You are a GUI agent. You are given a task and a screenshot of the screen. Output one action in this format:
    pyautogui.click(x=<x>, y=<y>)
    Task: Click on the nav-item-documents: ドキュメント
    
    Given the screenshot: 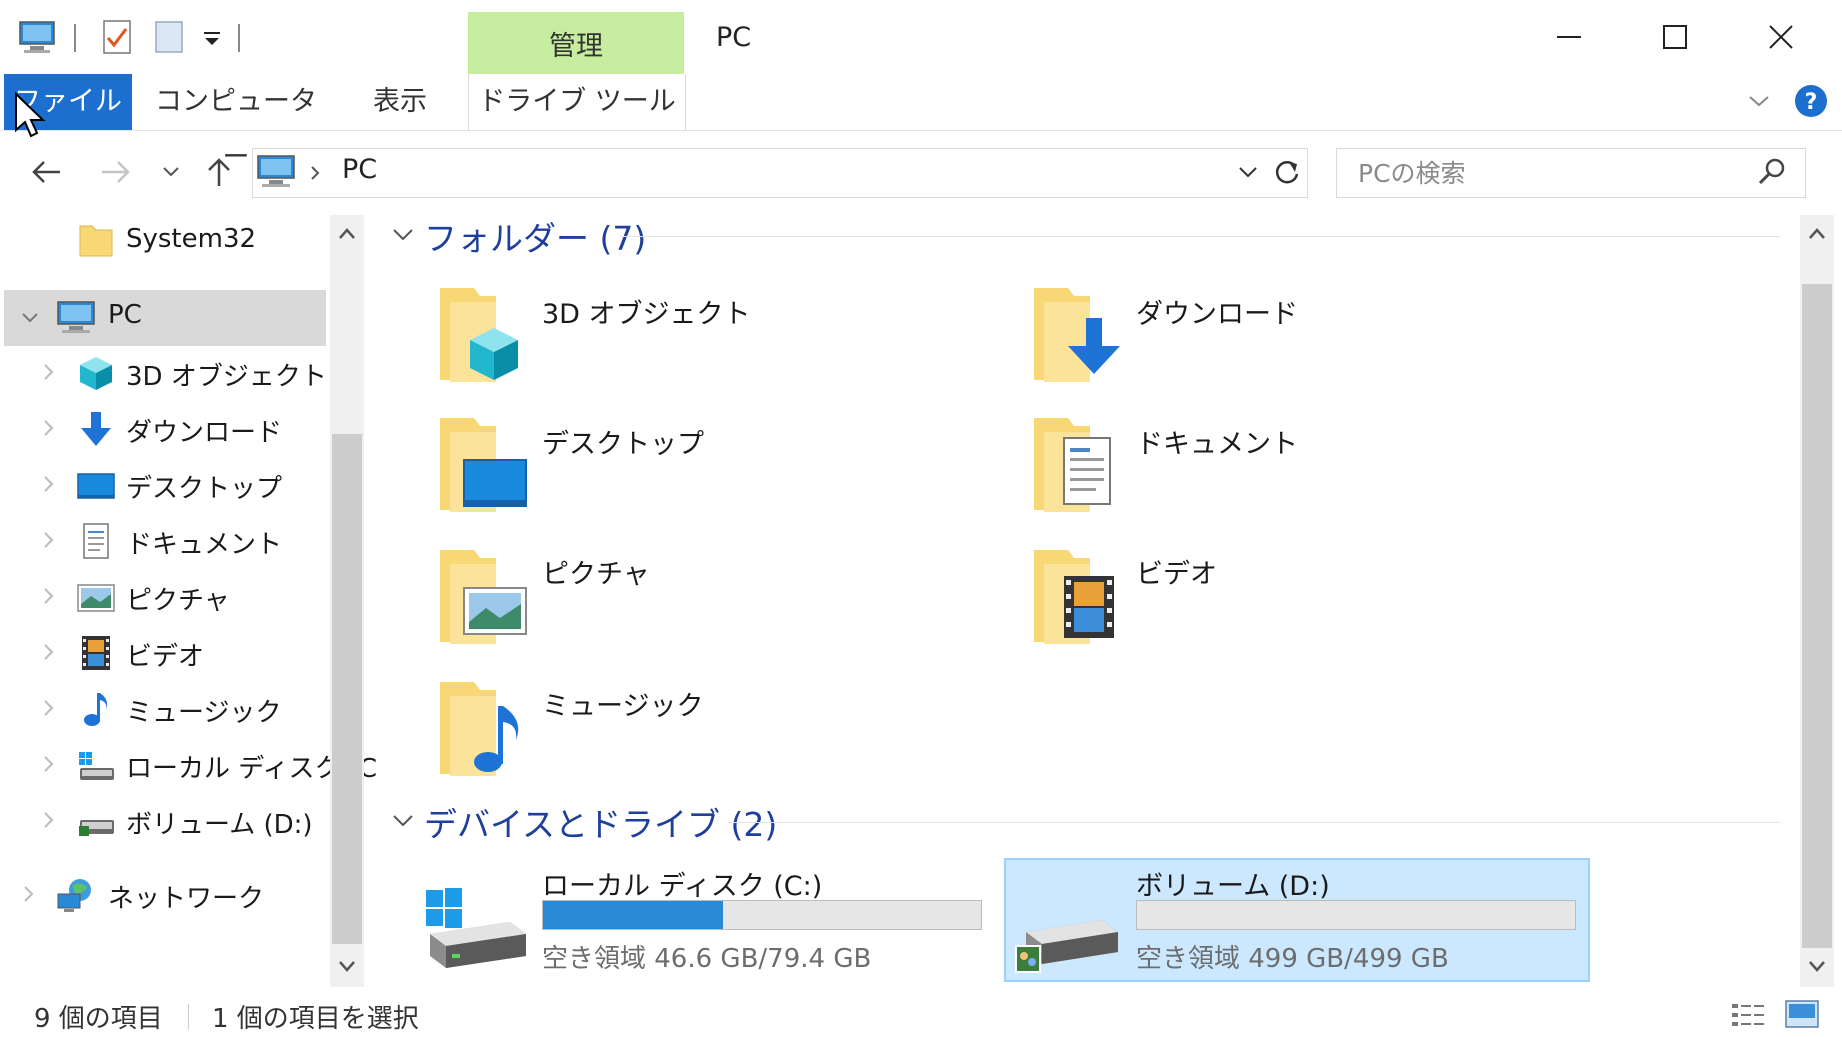 What is the action you would take?
    pyautogui.click(x=163, y=541)
    